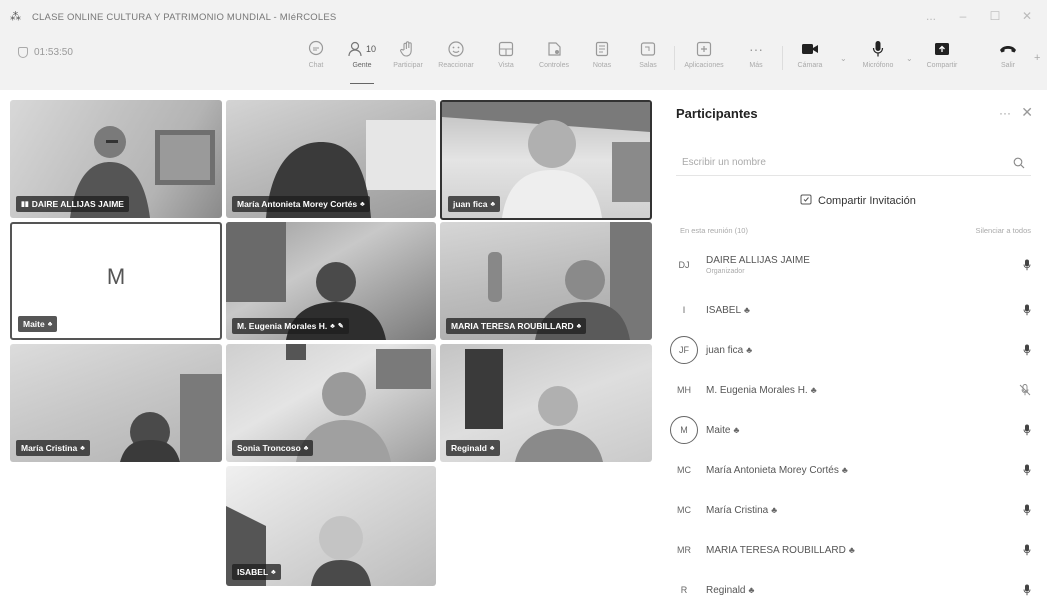 The height and width of the screenshot is (597, 1047). Describe the element at coordinates (853, 550) in the screenshot. I see `participant-row: MR MARIA TERESA ROUBILLARD ♣` at that location.